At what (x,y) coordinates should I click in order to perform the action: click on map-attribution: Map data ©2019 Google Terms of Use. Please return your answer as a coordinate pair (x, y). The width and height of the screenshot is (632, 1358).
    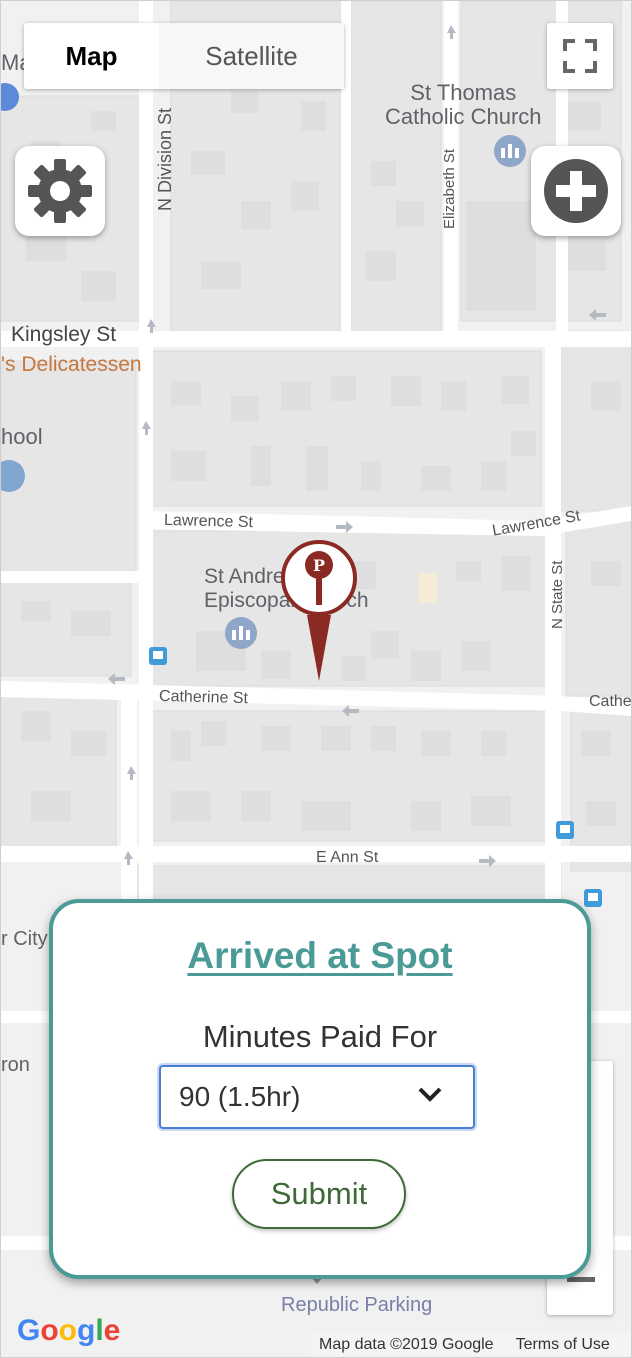
    Looking at the image, I should click on (471, 1345).